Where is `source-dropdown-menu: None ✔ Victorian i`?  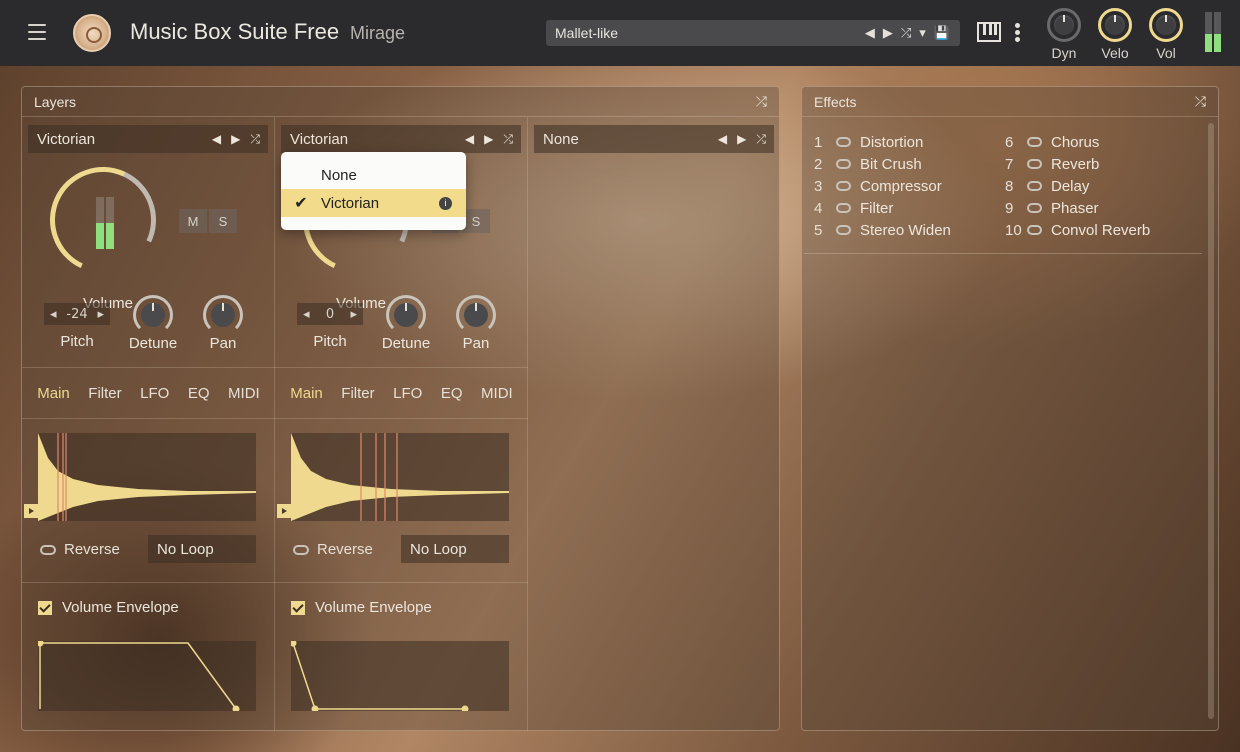
source-dropdown-menu: None ✔ Victorian i is located at coordinates (373, 191).